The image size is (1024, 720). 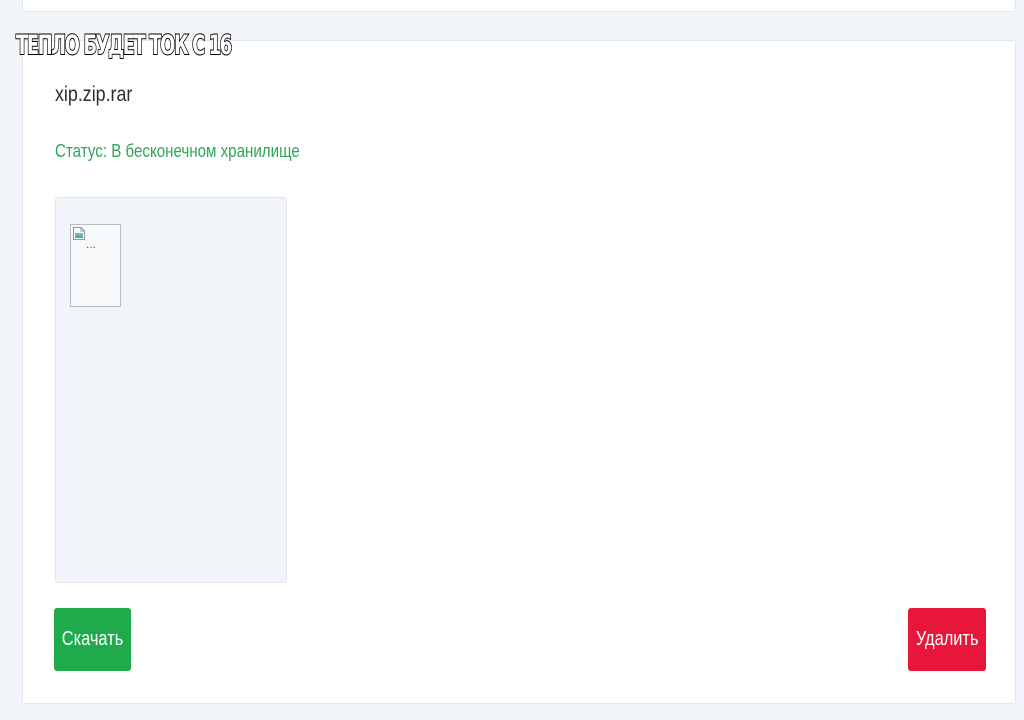 I want to click on download-button-label: Скачать, so click(x=92, y=639).